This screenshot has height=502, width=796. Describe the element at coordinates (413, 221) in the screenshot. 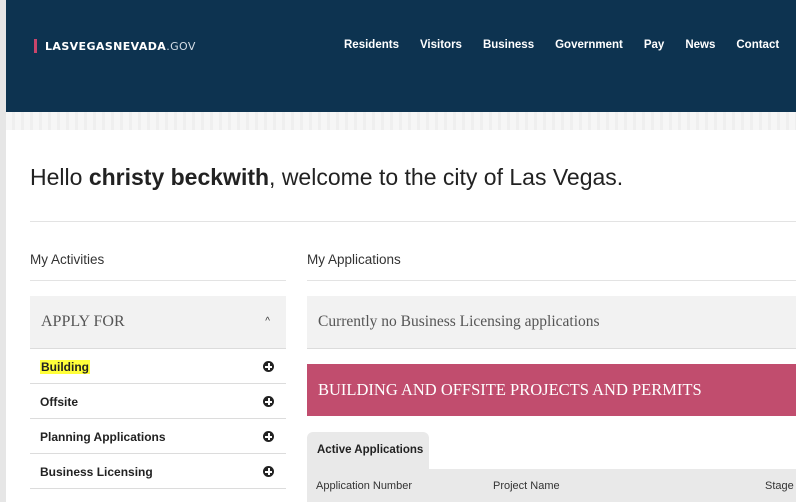

I see `greeting-divider` at that location.